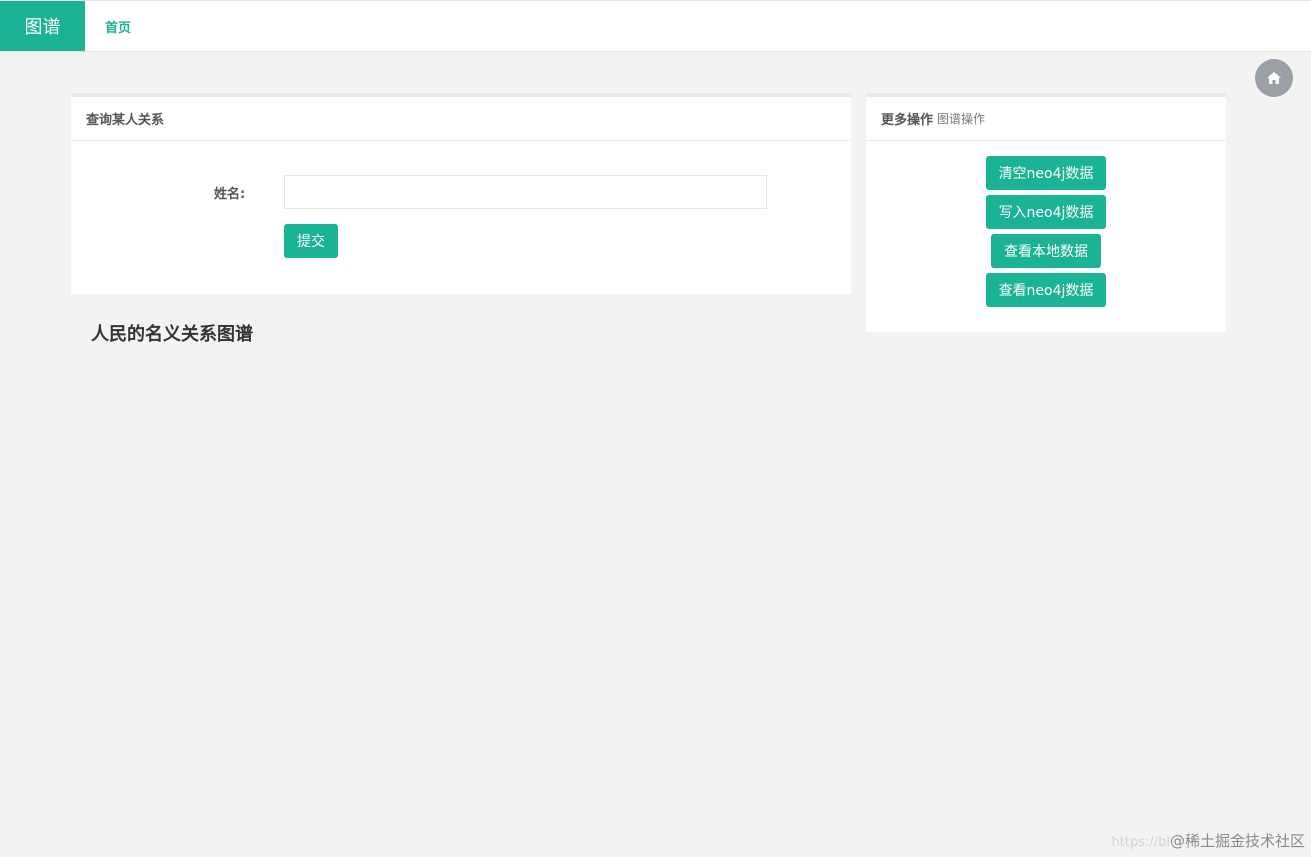 The width and height of the screenshot is (1311, 857). What do you see at coordinates (125, 120) in the screenshot?
I see `query-panel-title: 查询某人关系` at bounding box center [125, 120].